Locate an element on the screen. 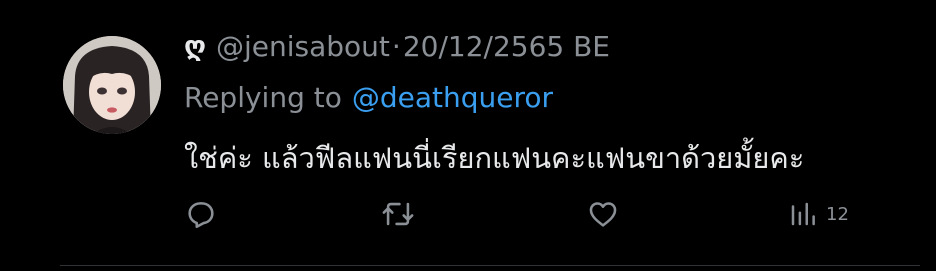 This screenshot has width=936, height=271. retweet-icon is located at coordinates (398, 214).